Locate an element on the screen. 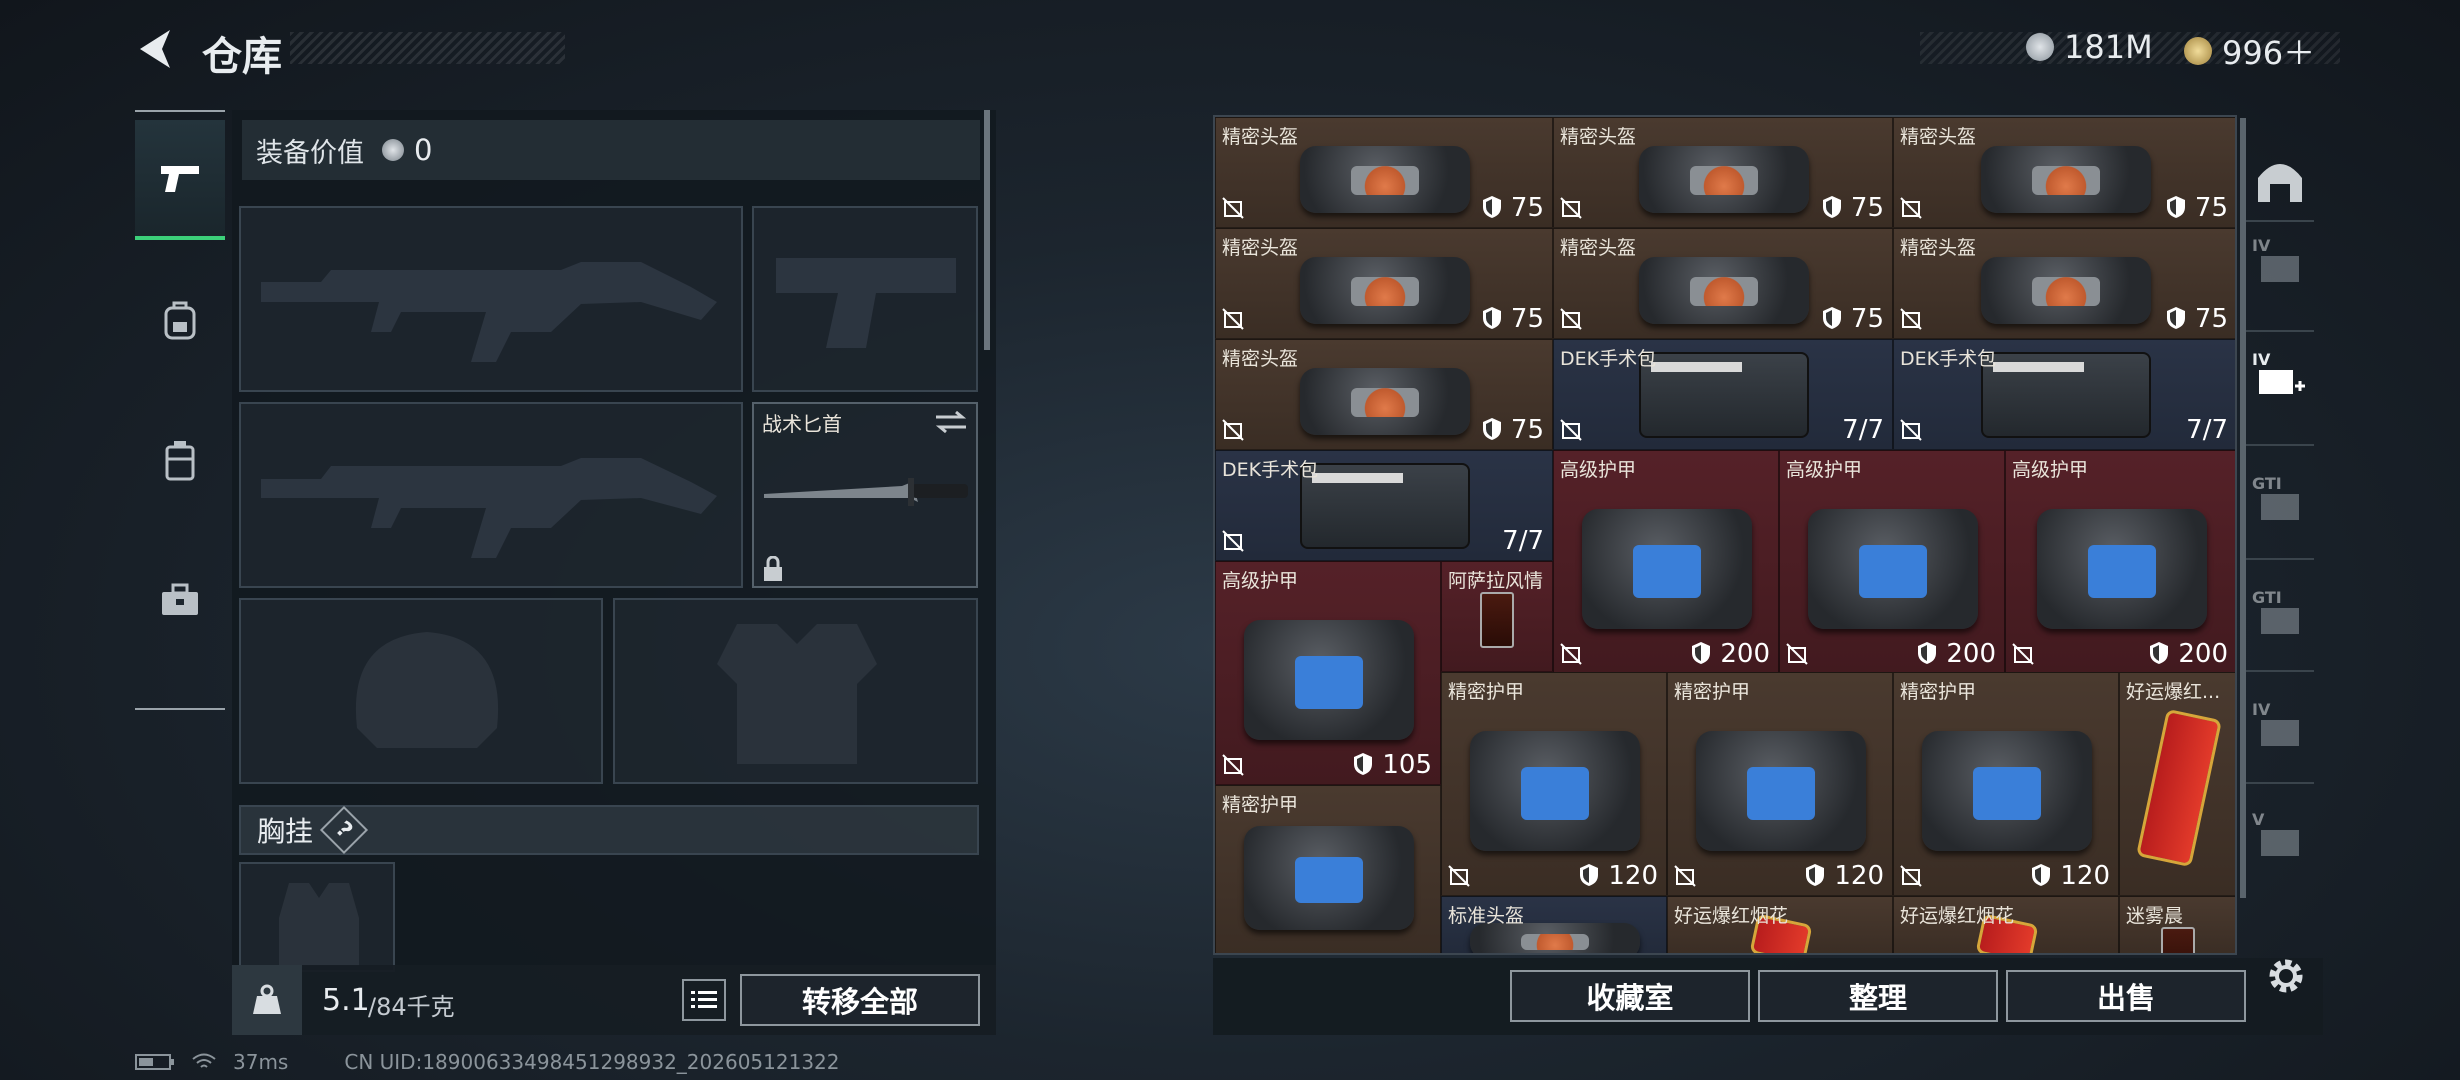 The width and height of the screenshot is (2460, 1080). inventory-item: 阿萨拉风情 is located at coordinates (1497, 616).